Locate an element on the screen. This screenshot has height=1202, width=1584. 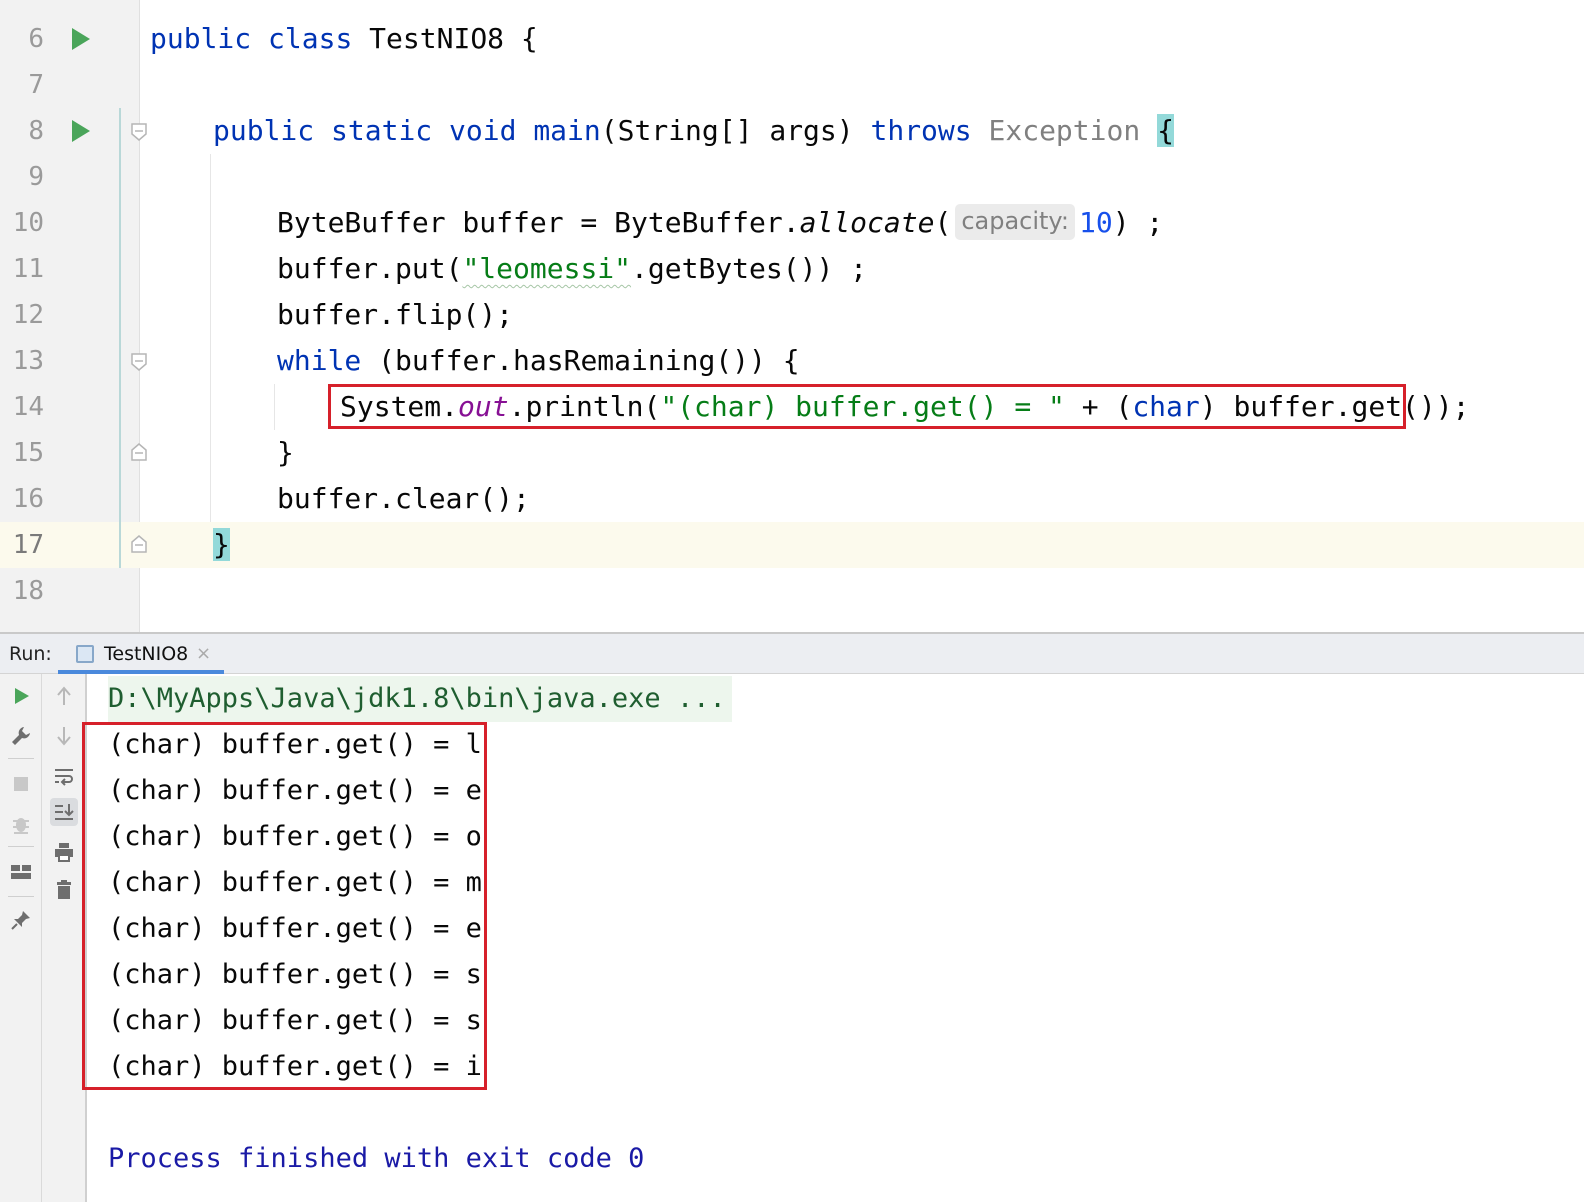
print-icon is located at coordinates (64, 852).